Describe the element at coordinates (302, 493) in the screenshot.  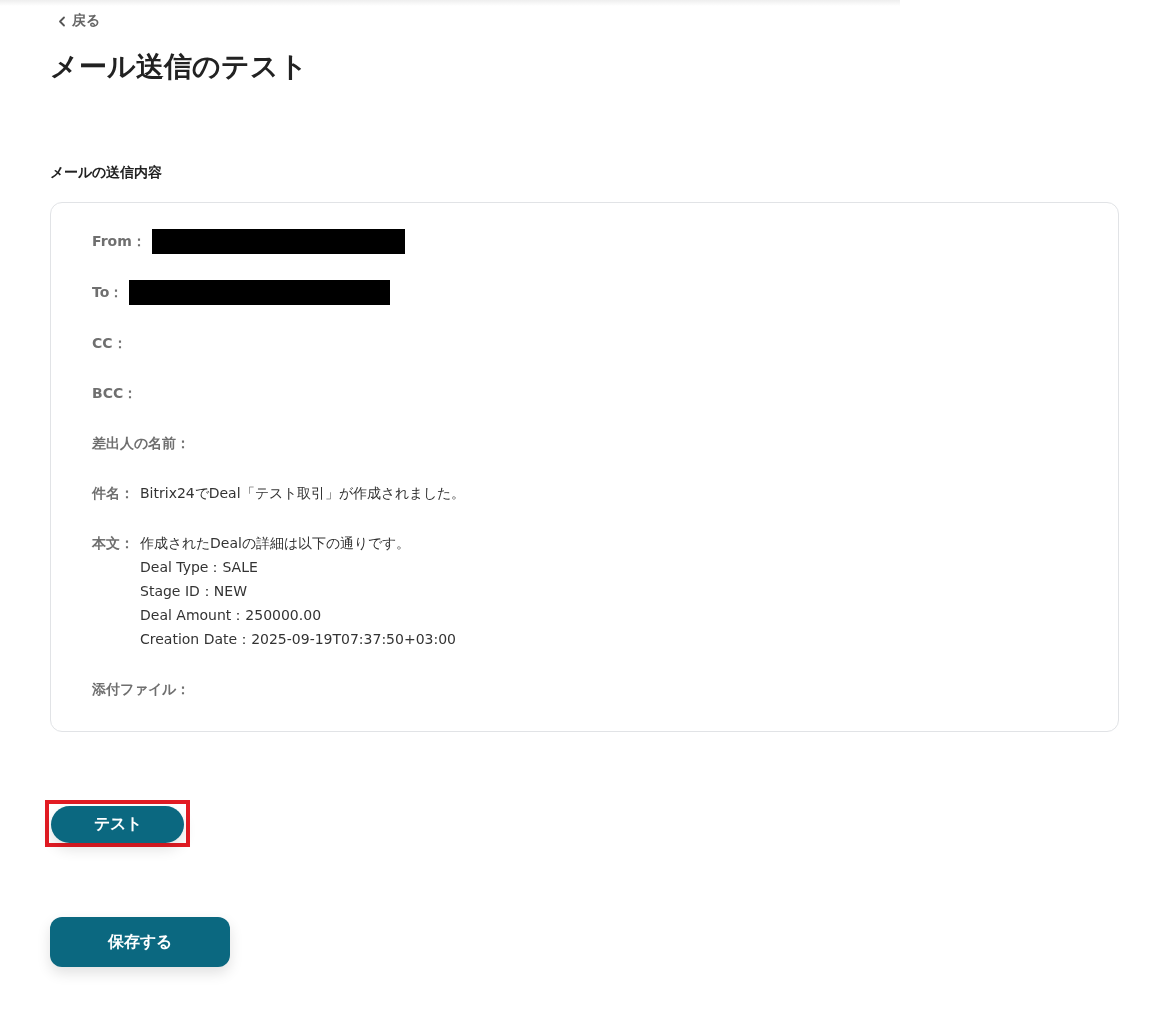
I see `field-value: Bitrix24でDeal「テスト取引」が作成されました。` at that location.